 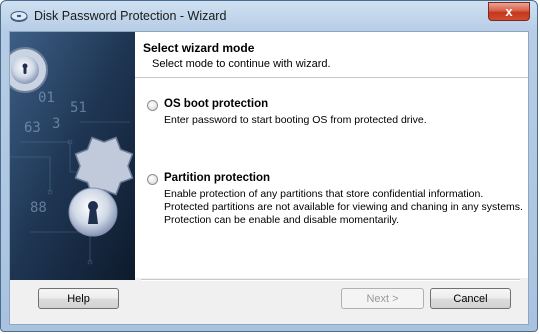 What do you see at coordinates (130, 16) in the screenshot?
I see `window-title: Disk Password Protection - Wizard` at bounding box center [130, 16].